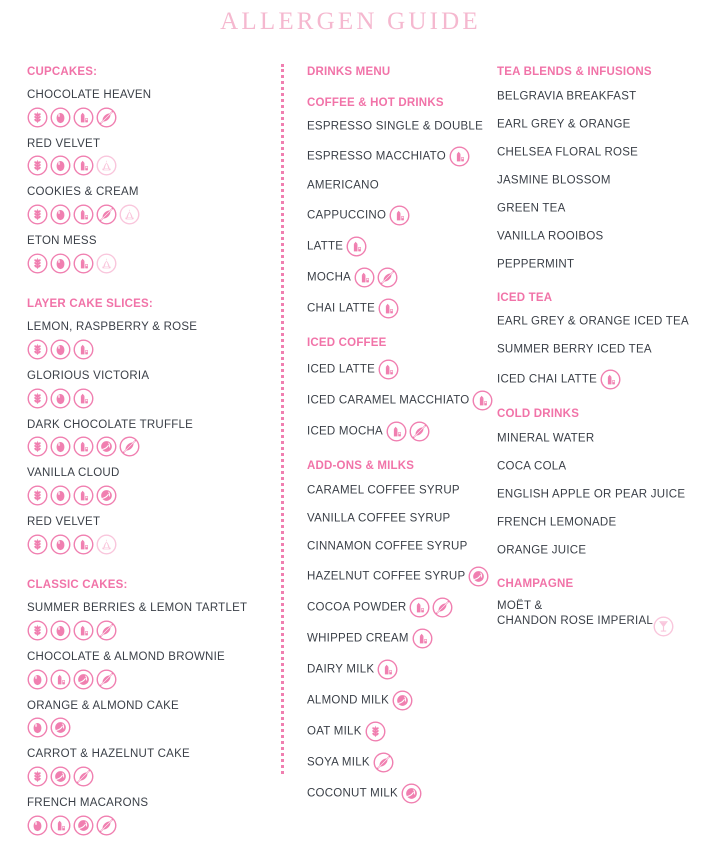 The image size is (701, 845). What do you see at coordinates (592, 97) in the screenshot?
I see `menu-item: BELGRAVIA BREAKFAST` at bounding box center [592, 97].